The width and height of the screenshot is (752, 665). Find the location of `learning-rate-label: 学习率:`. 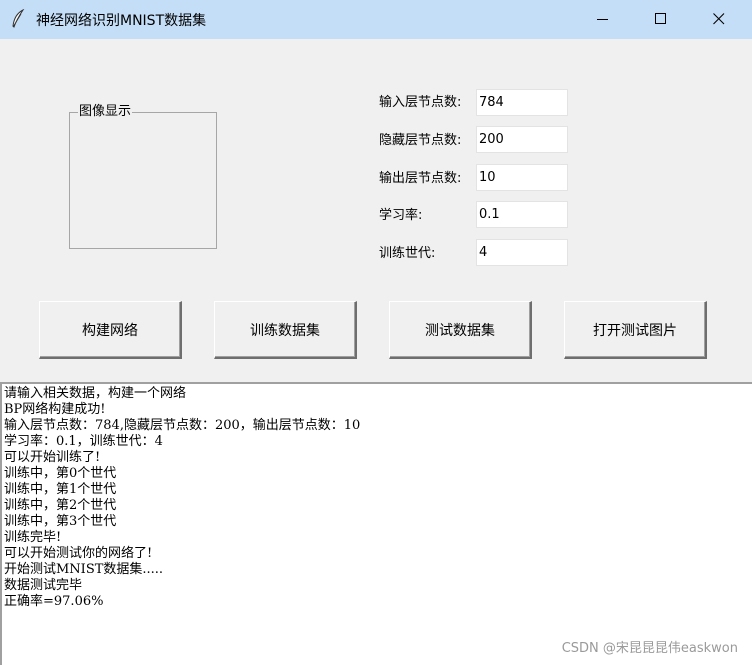

learning-rate-label: 学习率: is located at coordinates (401, 215).